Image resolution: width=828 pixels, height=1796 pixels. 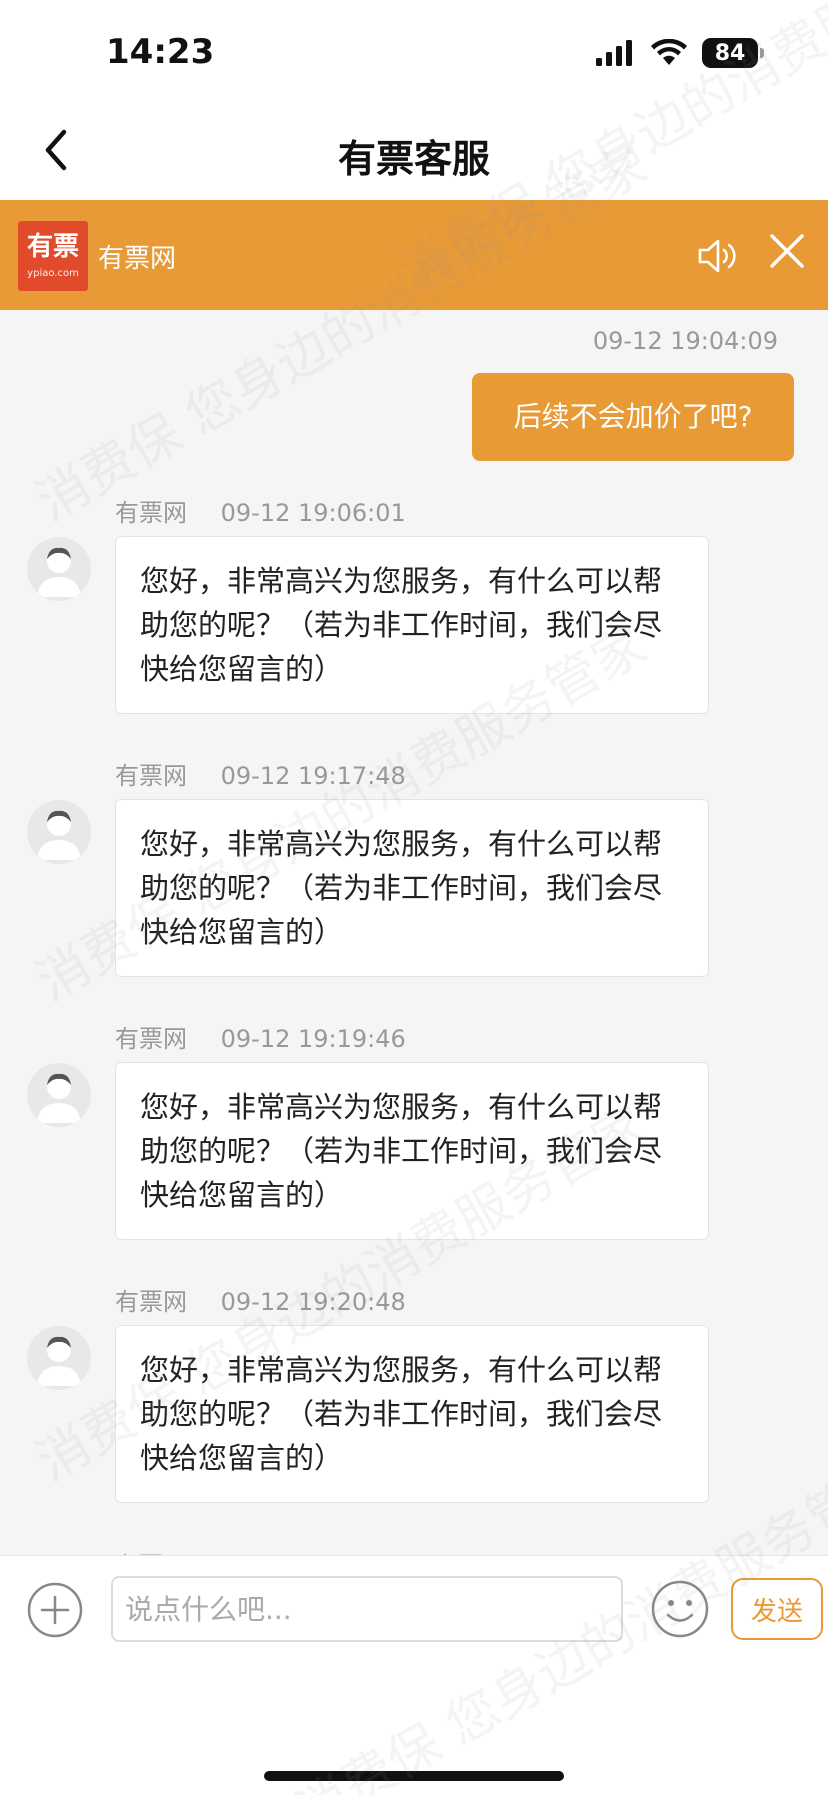 I want to click on reply-time: 09-12 19:06:01, so click(x=313, y=513).